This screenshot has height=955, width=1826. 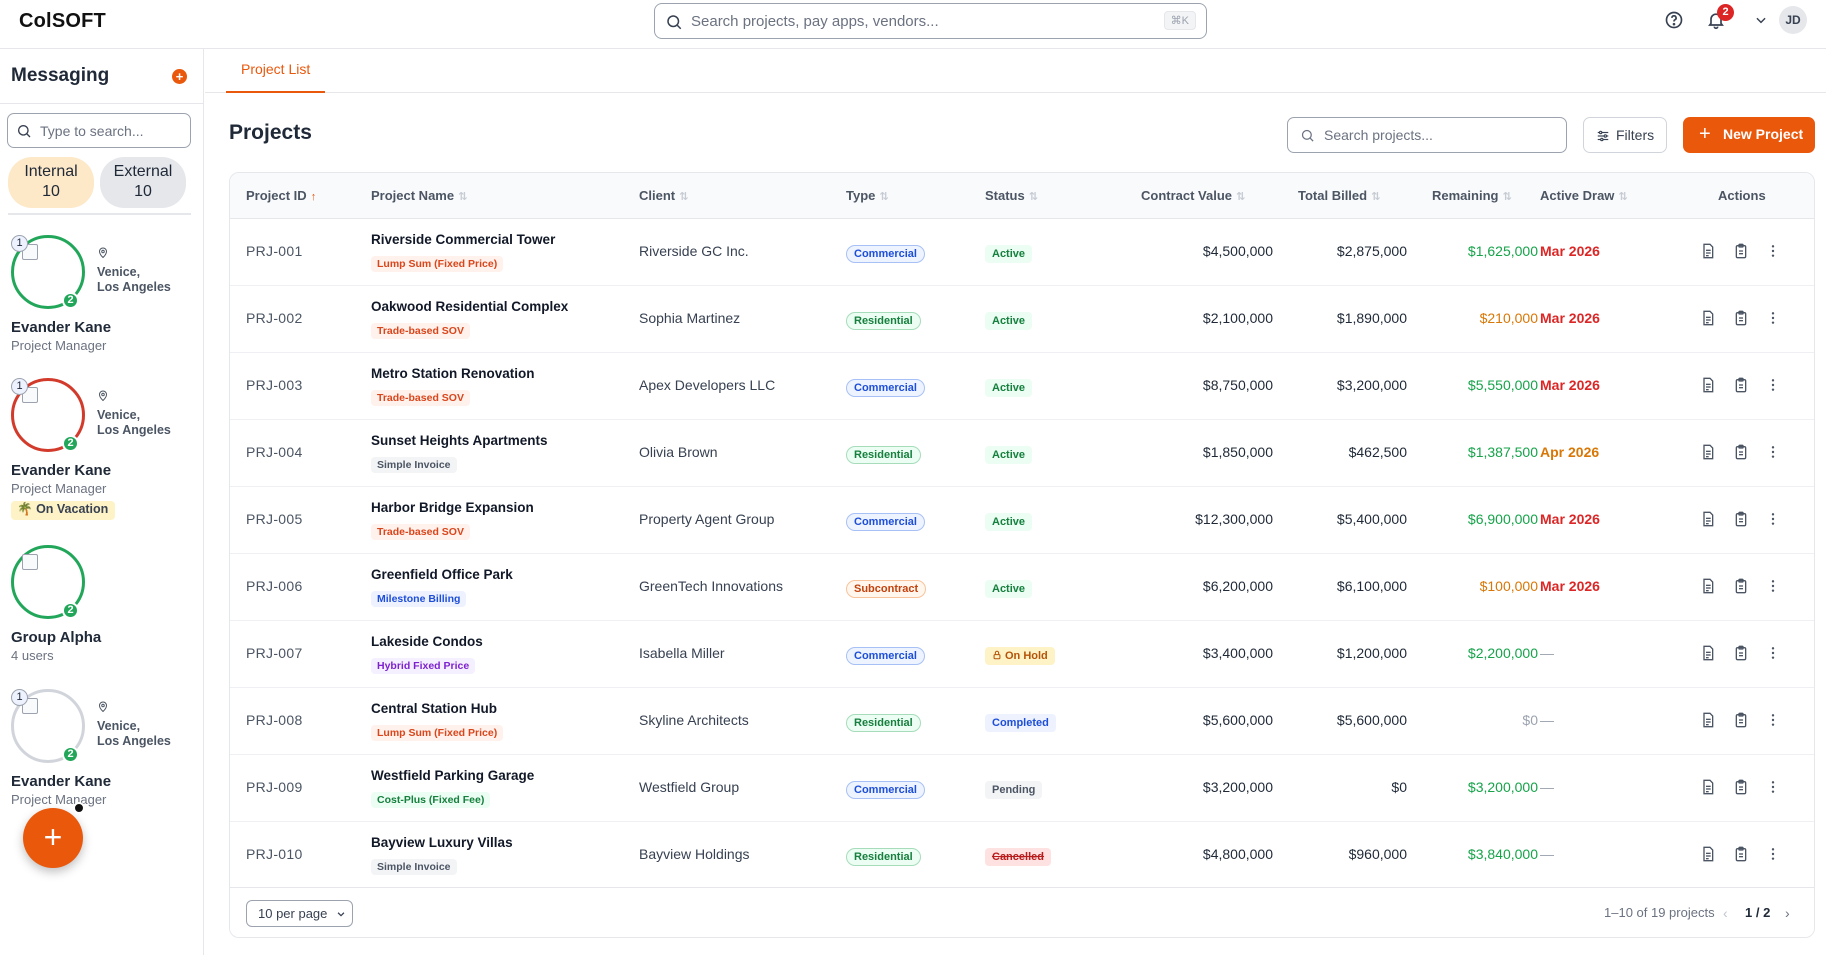 What do you see at coordinates (1625, 135) in the screenshot?
I see `filters-button: Filters` at bounding box center [1625, 135].